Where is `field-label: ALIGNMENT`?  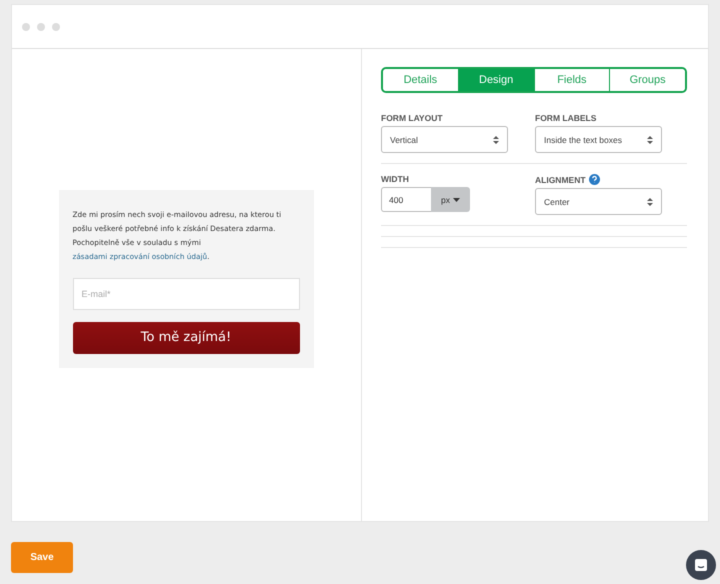 field-label: ALIGNMENT is located at coordinates (560, 179).